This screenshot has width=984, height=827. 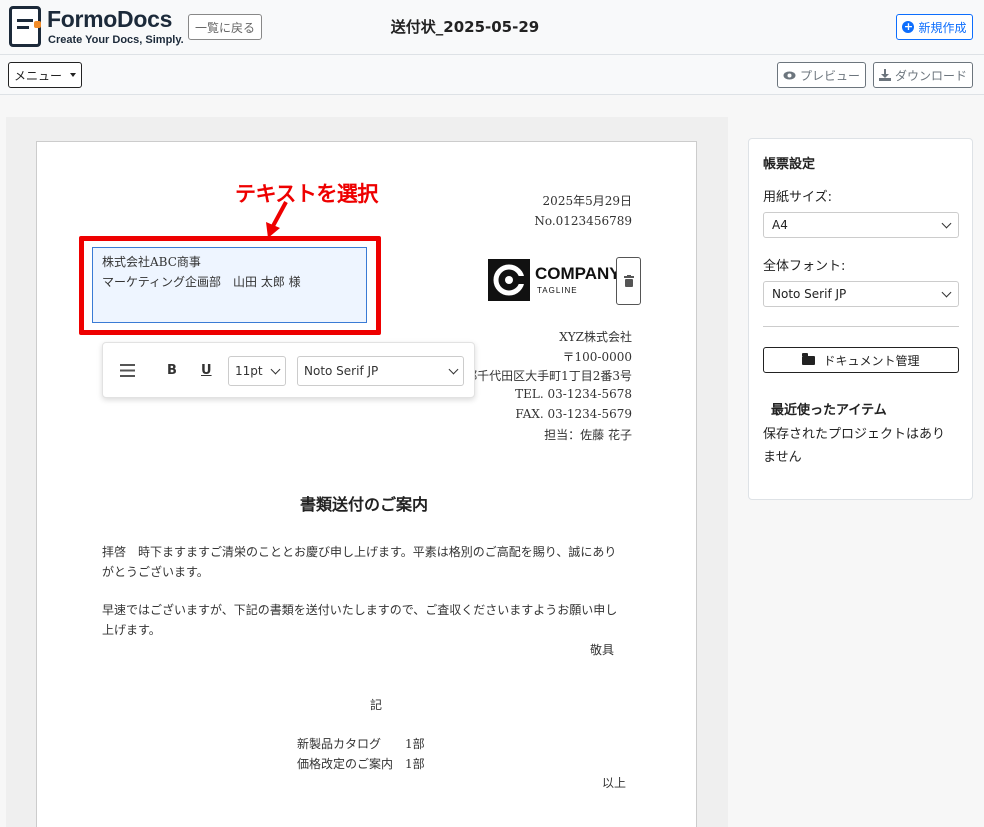 I want to click on folder-icon, so click(x=809, y=358).